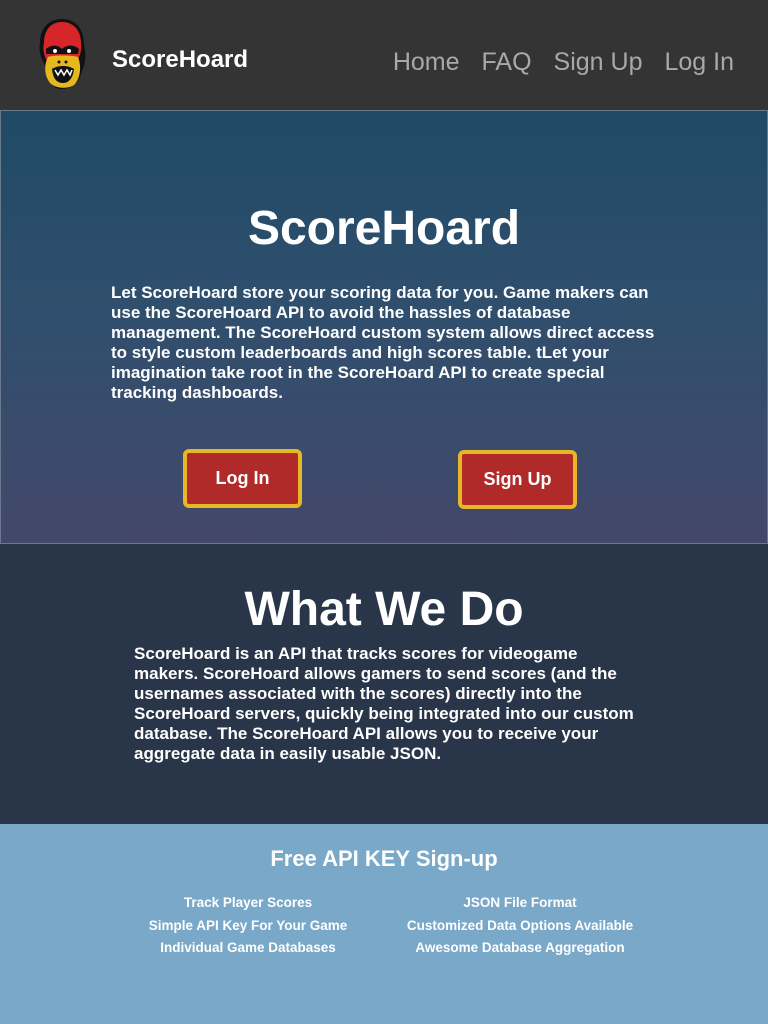  Describe the element at coordinates (520, 902) in the screenshot. I see `feature-item: JSON File Format` at that location.